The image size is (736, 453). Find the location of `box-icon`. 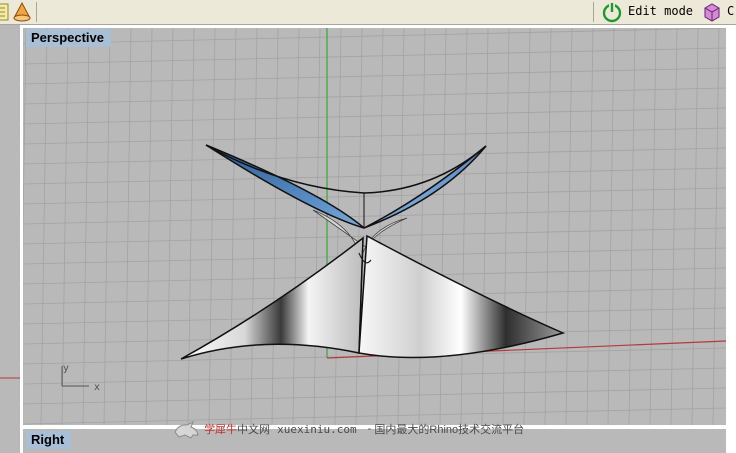

box-icon is located at coordinates (712, 12).